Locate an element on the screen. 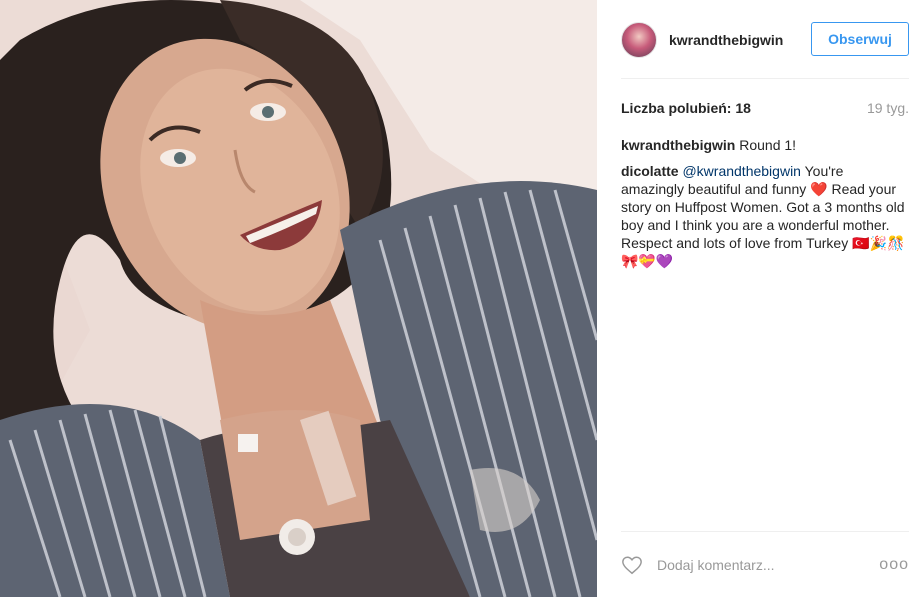 The height and width of the screenshot is (597, 924). more-options-icon: ooo is located at coordinates (894, 565).